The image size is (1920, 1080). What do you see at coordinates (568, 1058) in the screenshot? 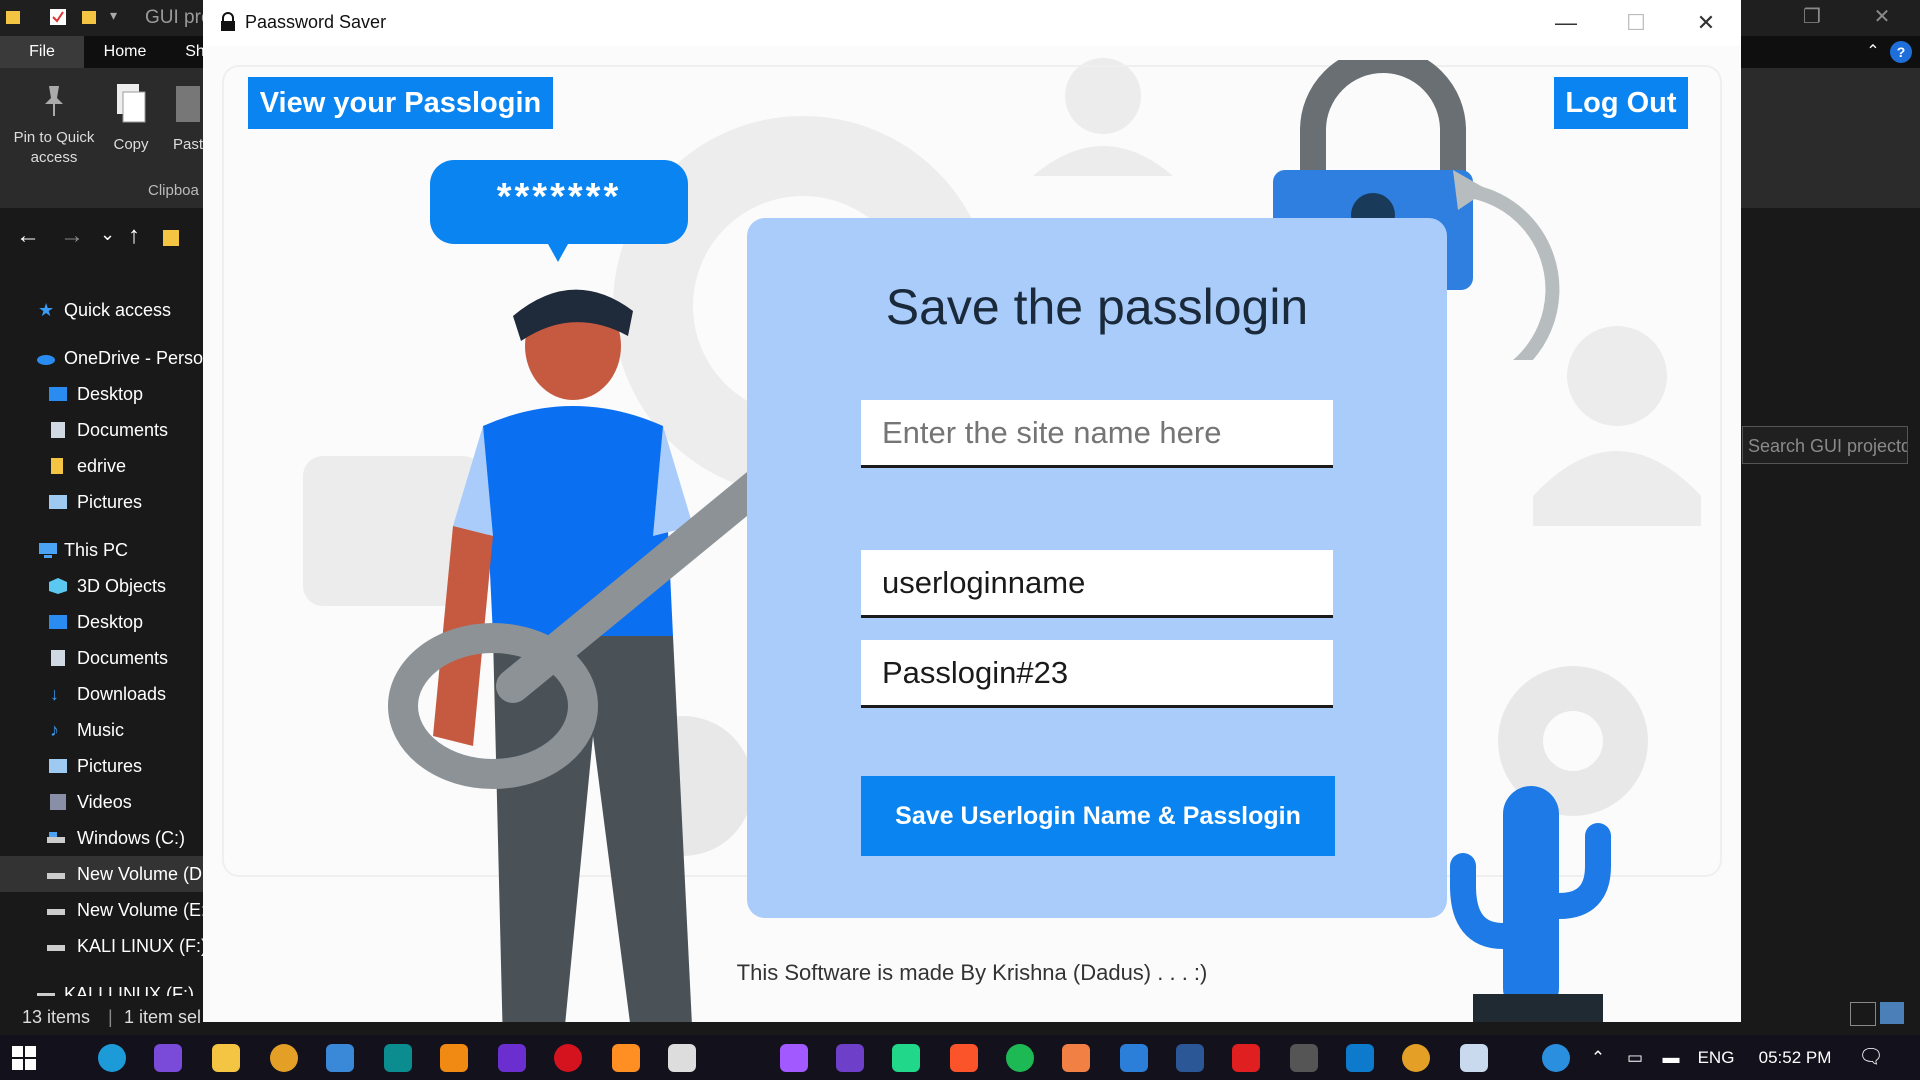
I see `opera-icon` at bounding box center [568, 1058].